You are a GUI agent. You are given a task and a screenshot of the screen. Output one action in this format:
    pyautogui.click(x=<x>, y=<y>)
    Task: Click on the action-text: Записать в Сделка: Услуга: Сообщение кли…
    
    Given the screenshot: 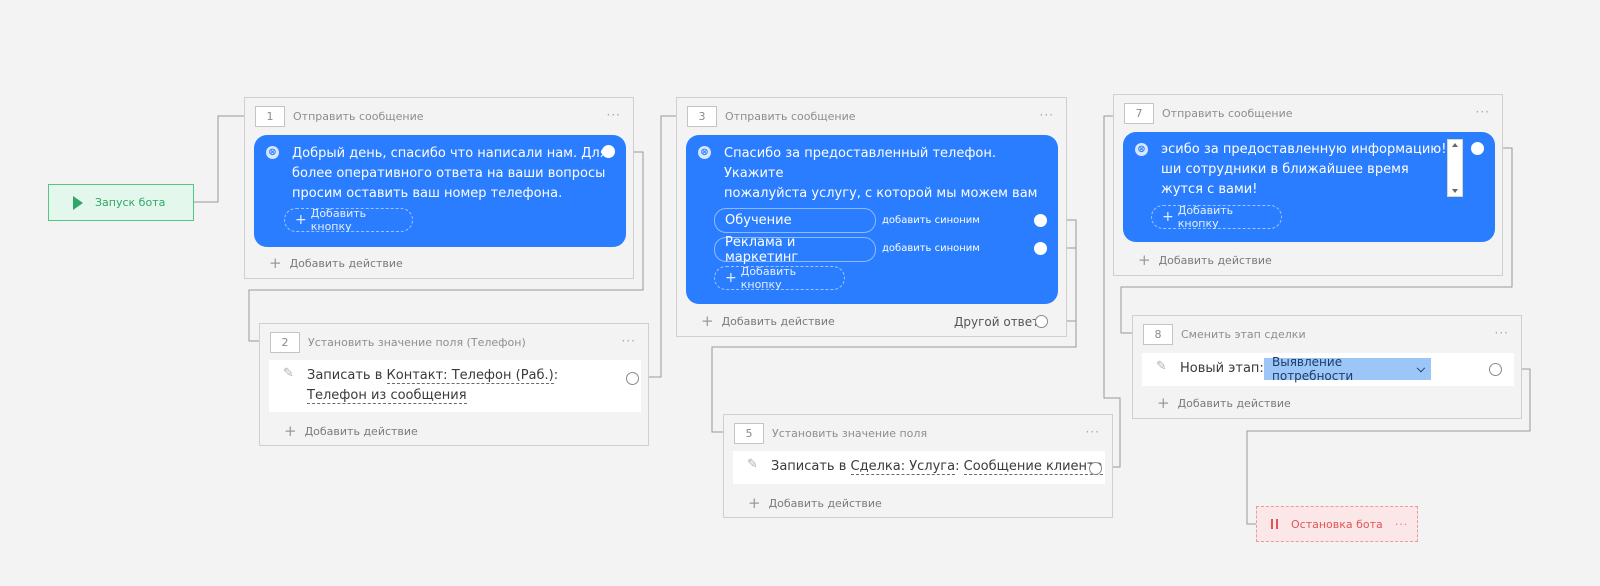 What is the action you would take?
    pyautogui.click(x=937, y=467)
    